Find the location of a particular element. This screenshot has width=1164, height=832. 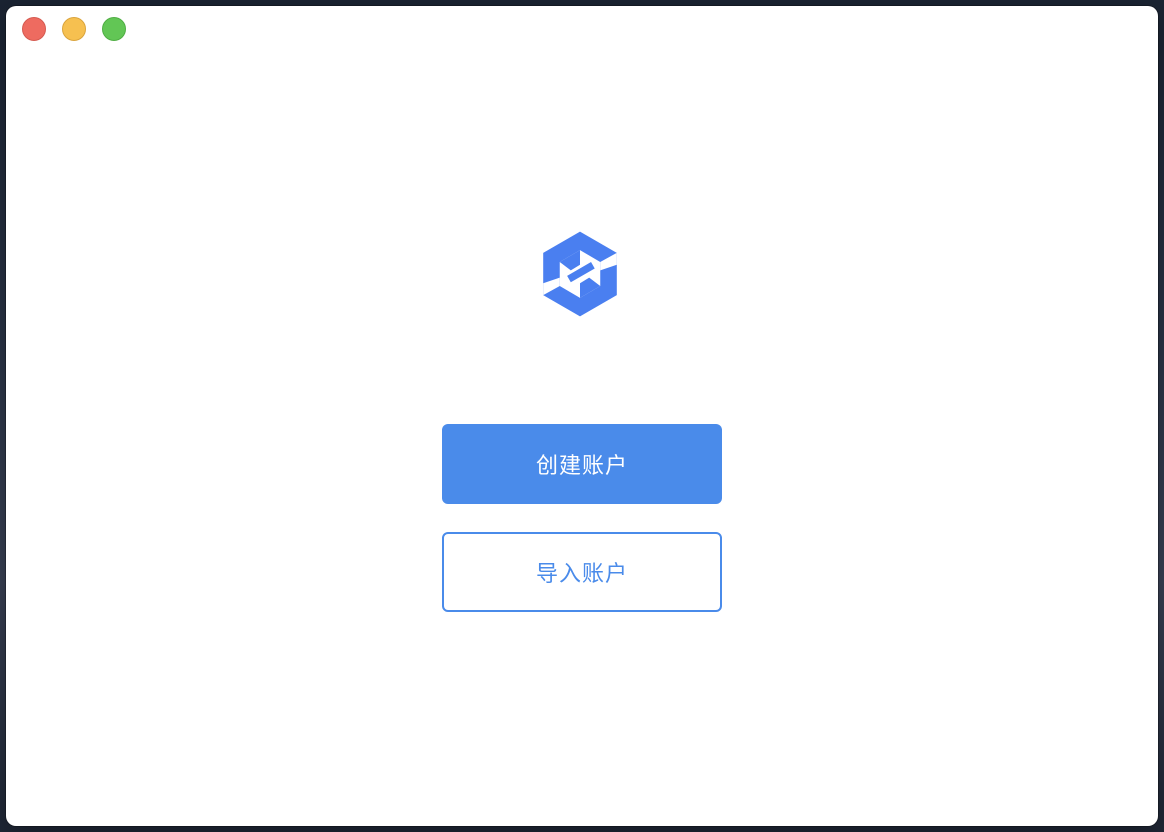

create-account-button: 创建账户 is located at coordinates (582, 464).